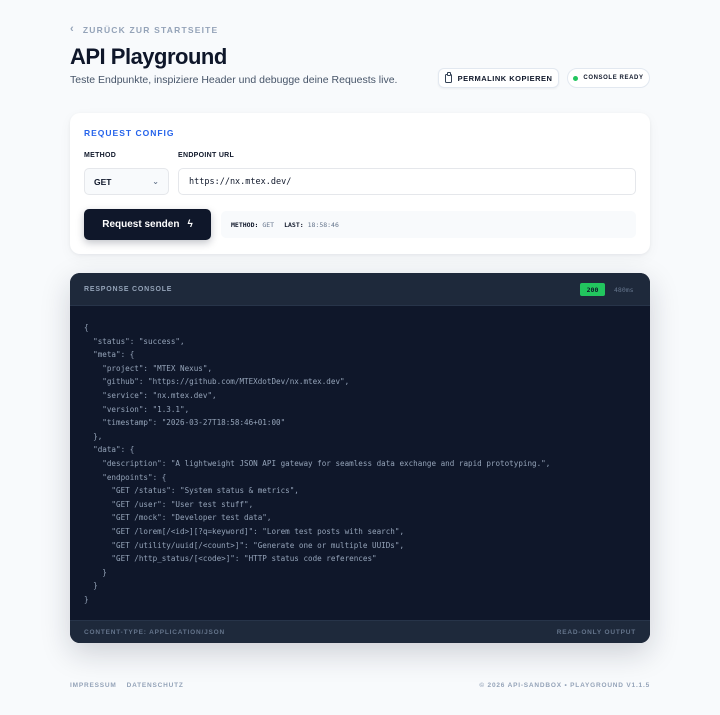  I want to click on clipboard-icon, so click(448, 77).